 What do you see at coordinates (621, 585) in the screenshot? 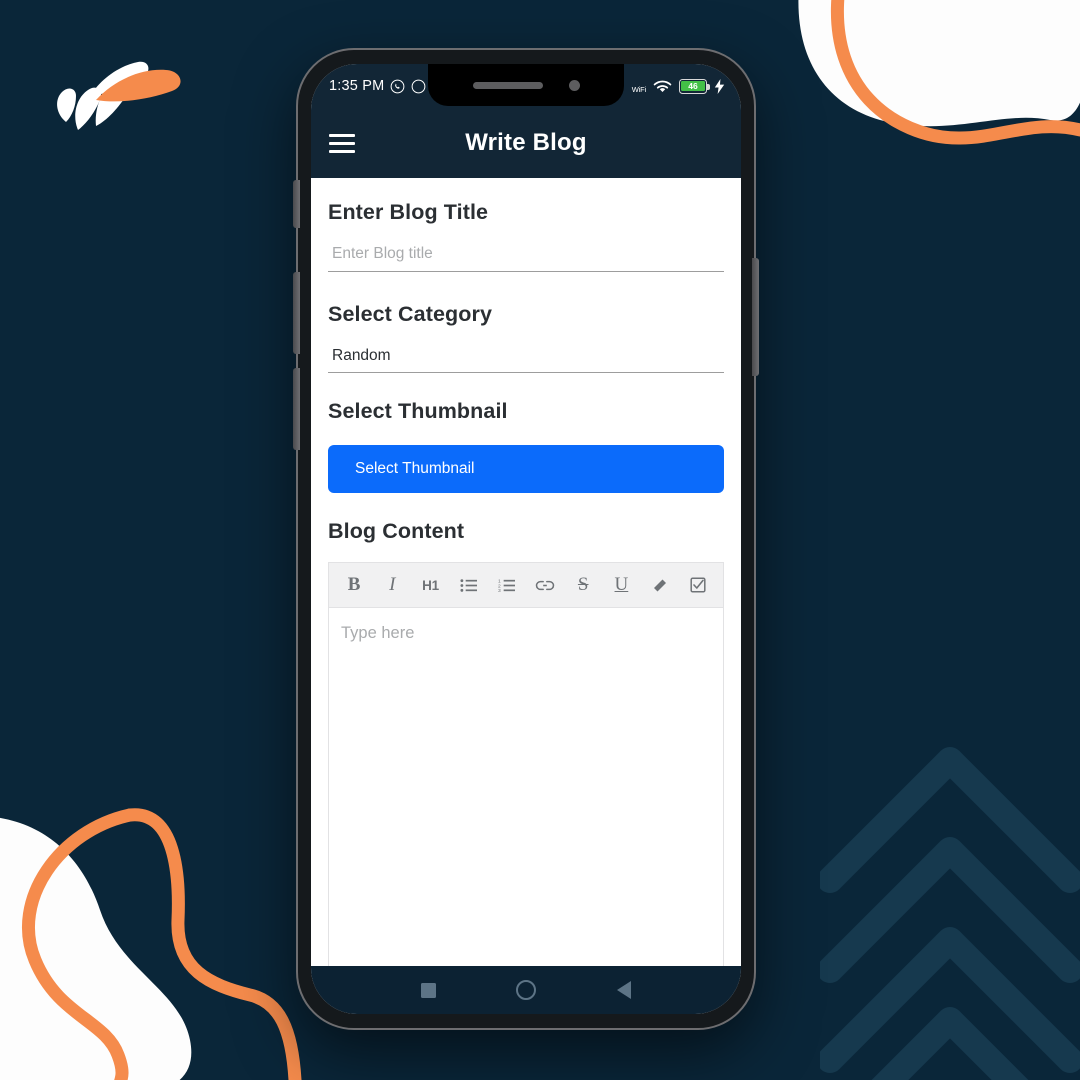
I see `underline-icon: U` at bounding box center [621, 585].